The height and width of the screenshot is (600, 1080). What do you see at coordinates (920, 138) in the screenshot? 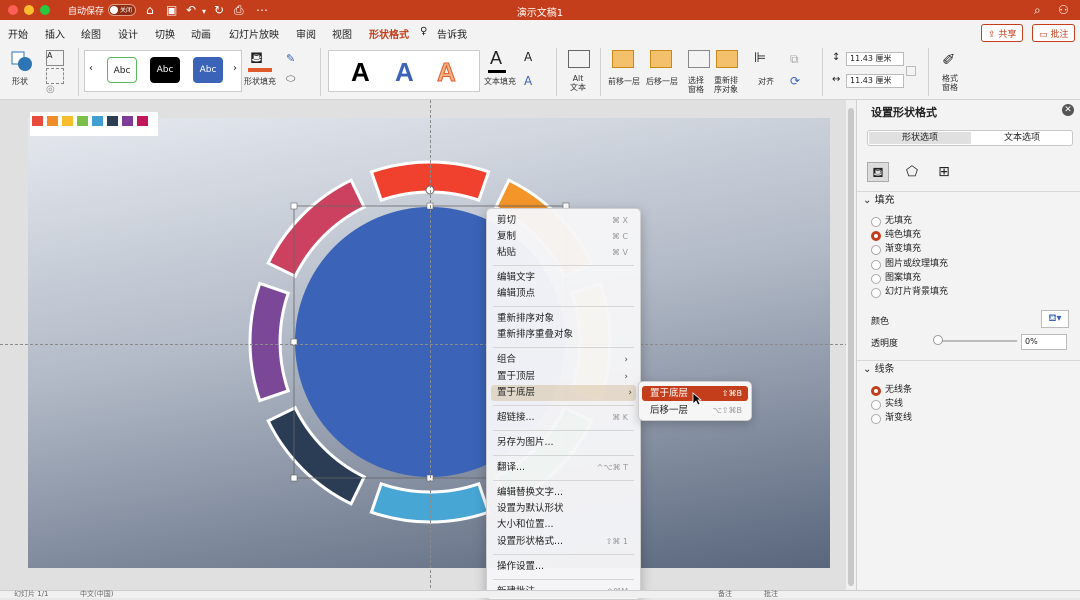
I see `tab-shape-options: 形状选项` at bounding box center [920, 138].